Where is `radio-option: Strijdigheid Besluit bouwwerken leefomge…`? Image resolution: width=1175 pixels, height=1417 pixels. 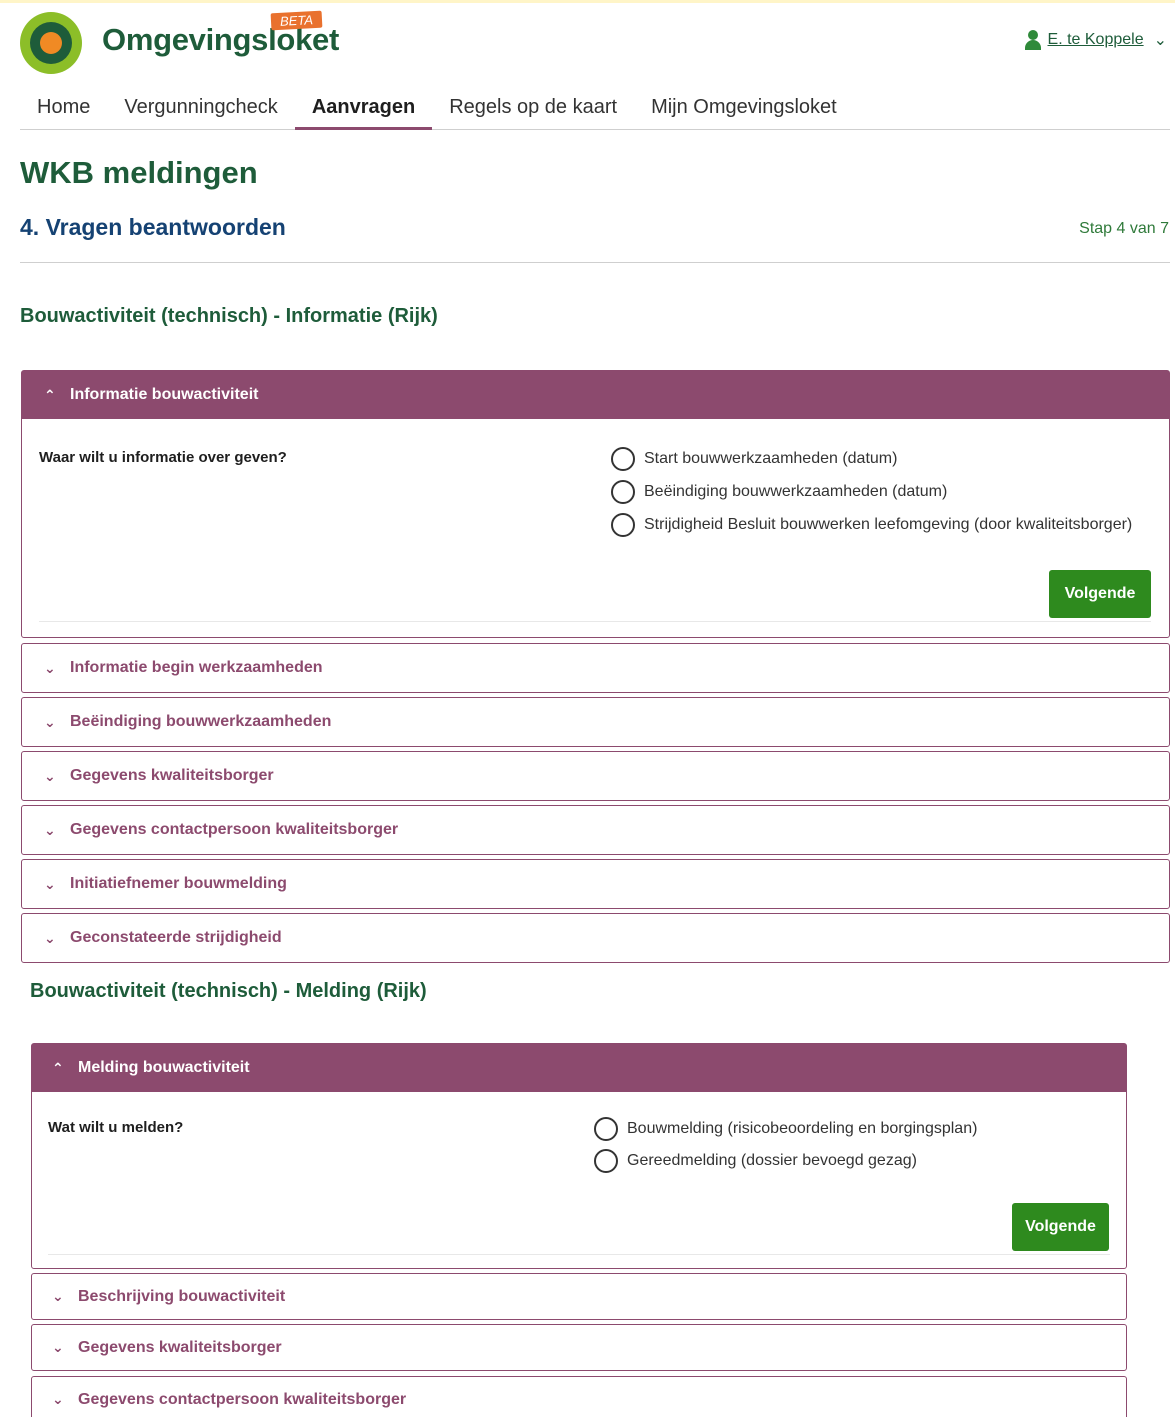 radio-option: Strijdigheid Besluit bouwwerken leefomge… is located at coordinates (871, 525).